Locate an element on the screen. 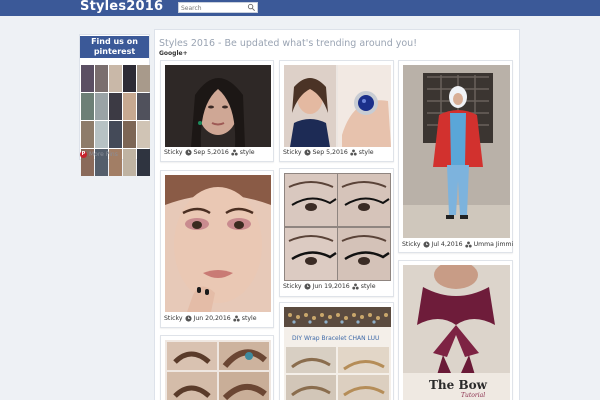 This screenshot has width=600, height=400. post-card: Sticky Jun 20,2016 style is located at coordinates (217, 249).